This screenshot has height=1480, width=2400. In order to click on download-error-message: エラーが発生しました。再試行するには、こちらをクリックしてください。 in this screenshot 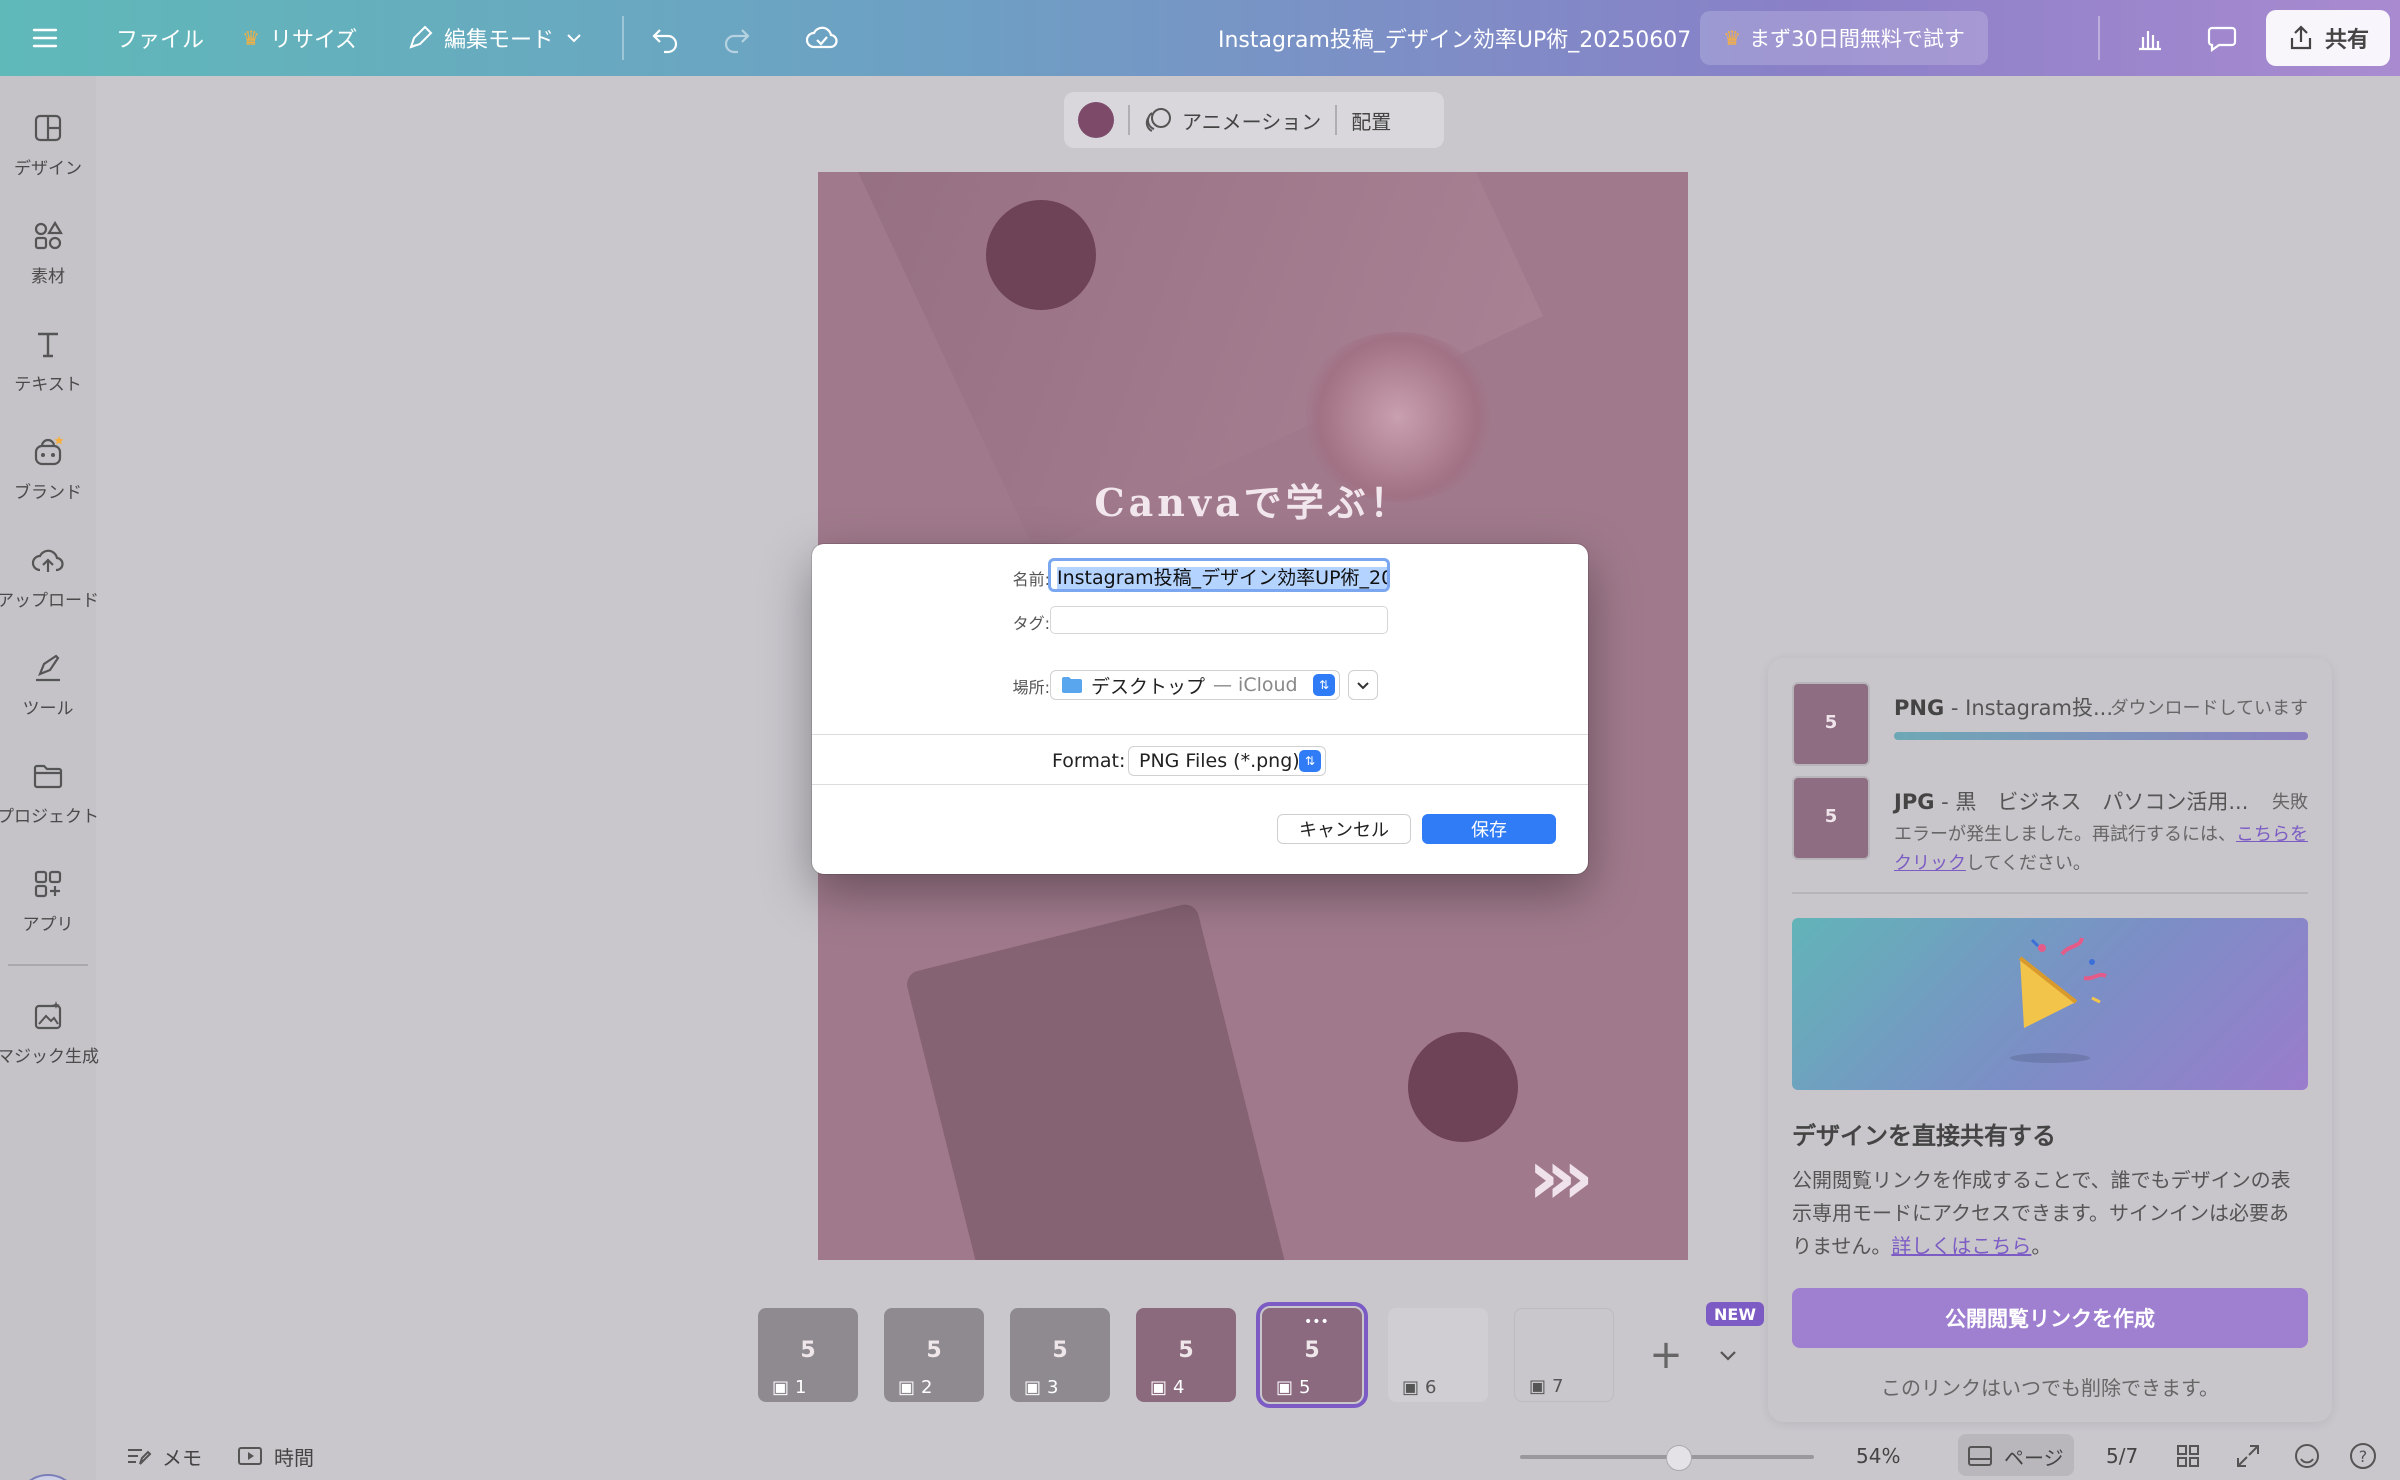, I will do `click(2101, 849)`.